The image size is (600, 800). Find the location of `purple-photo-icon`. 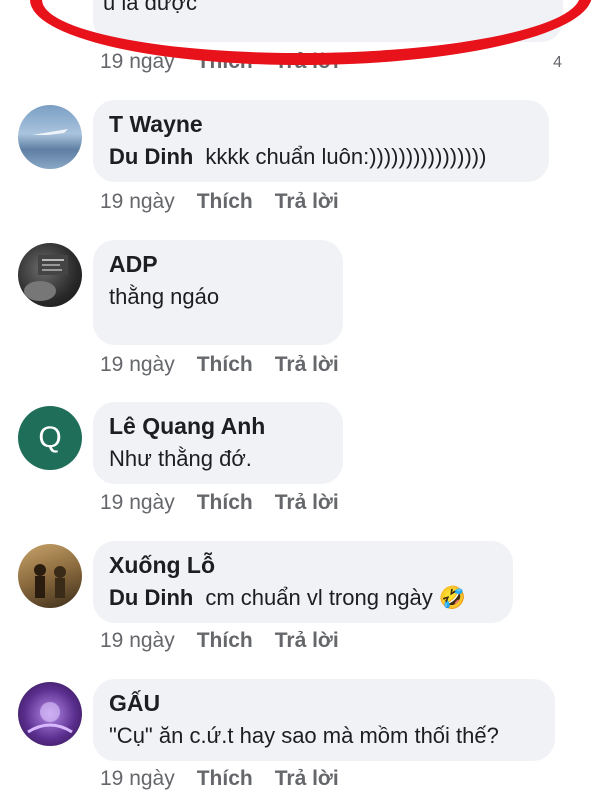

purple-photo-icon is located at coordinates (50, 718).